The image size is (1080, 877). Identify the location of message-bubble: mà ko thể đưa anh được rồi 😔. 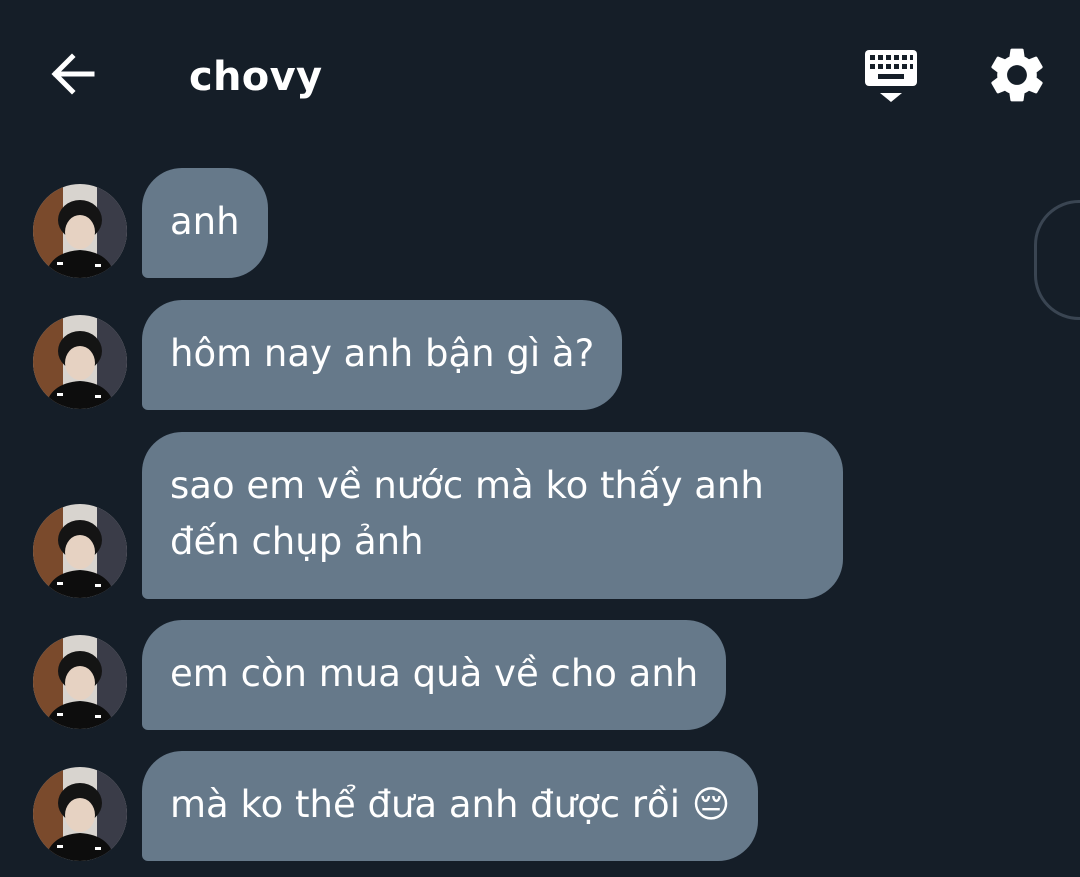
(450, 806).